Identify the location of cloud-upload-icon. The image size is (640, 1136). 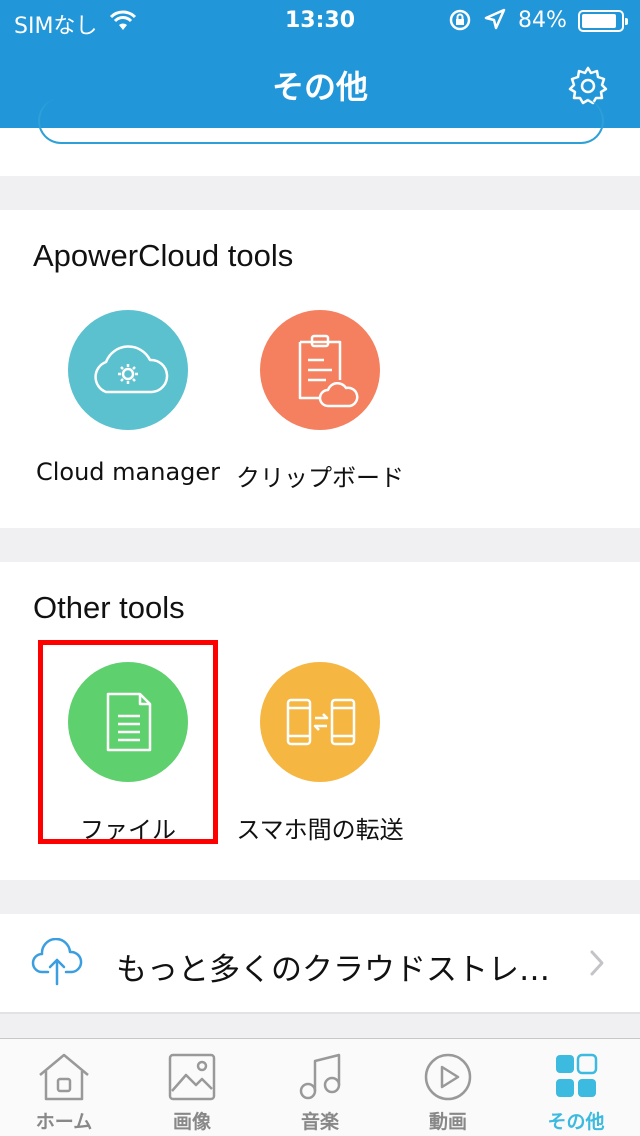
(57, 964).